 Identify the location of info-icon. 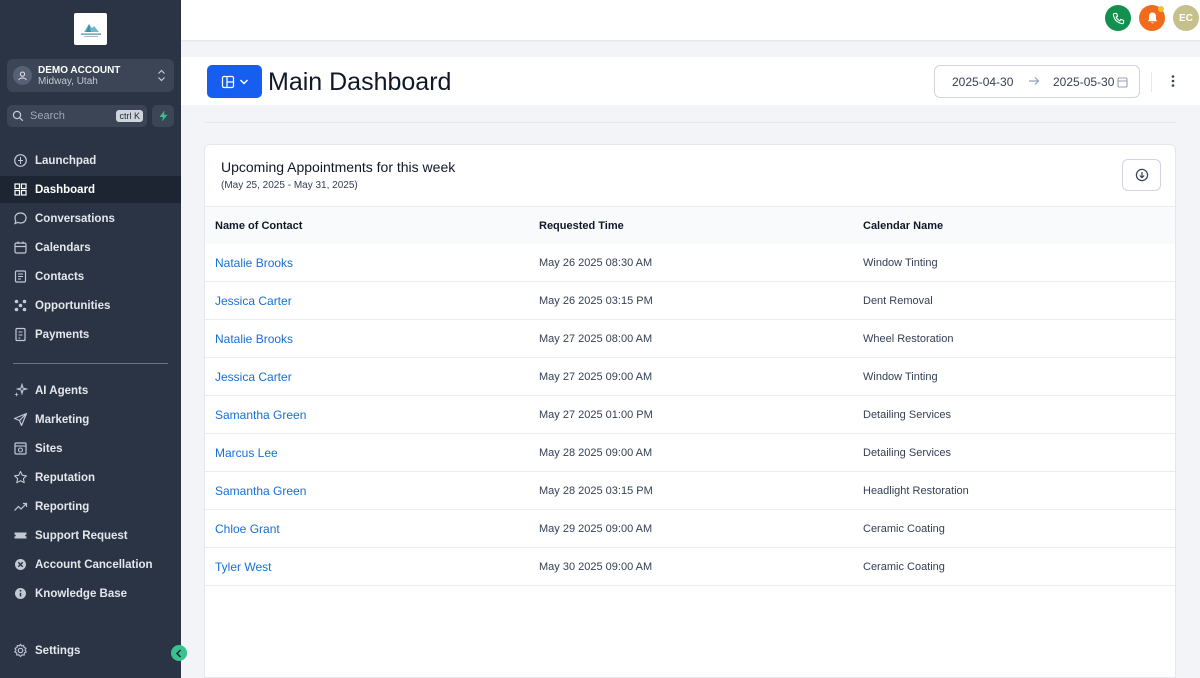
(20, 593).